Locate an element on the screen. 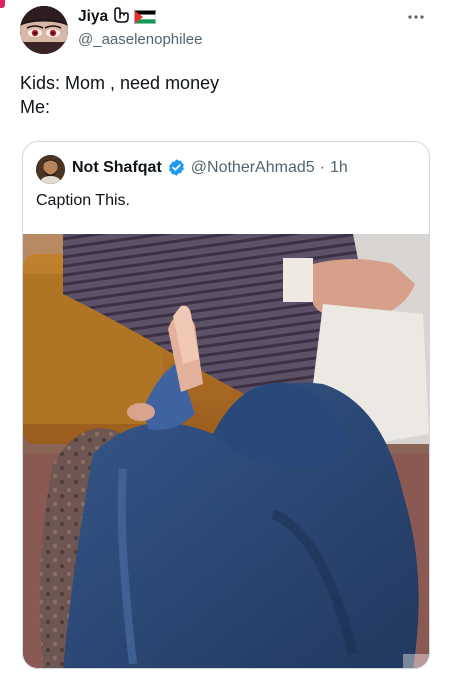 This screenshot has height=682, width=450. tweet-text: Kids: Mom , need money Me: is located at coordinates (119, 95).